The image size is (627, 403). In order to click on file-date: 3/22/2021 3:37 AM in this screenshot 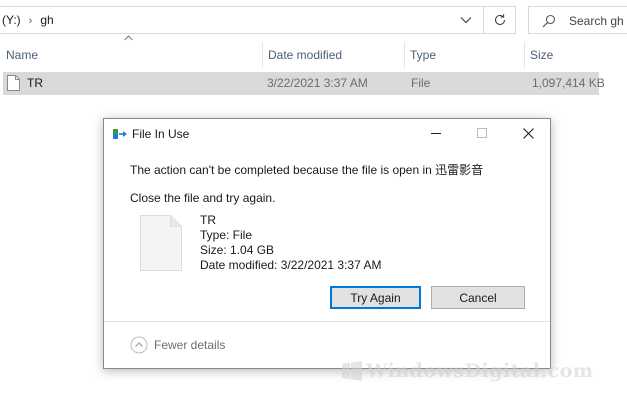, I will do `click(317, 83)`.